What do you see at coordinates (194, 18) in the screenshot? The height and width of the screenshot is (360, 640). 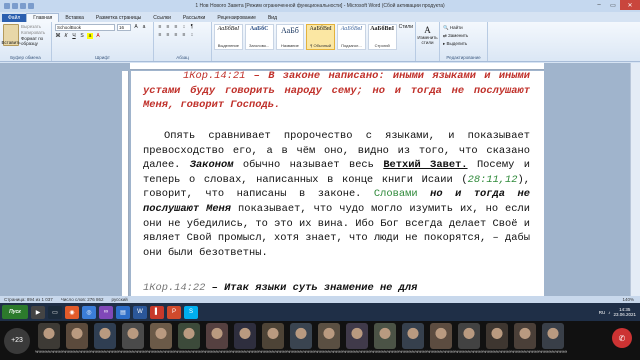 I see `tab-mailings: Рассылки` at bounding box center [194, 18].